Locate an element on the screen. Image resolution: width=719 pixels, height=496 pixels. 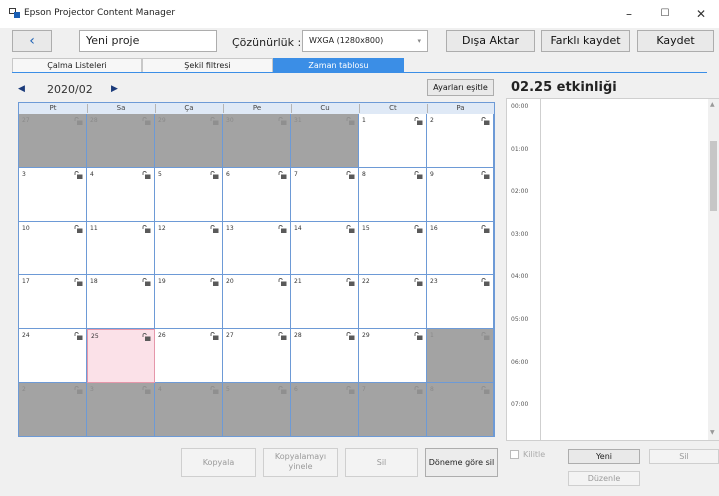
day-number: 28 is located at coordinates (94, 120).